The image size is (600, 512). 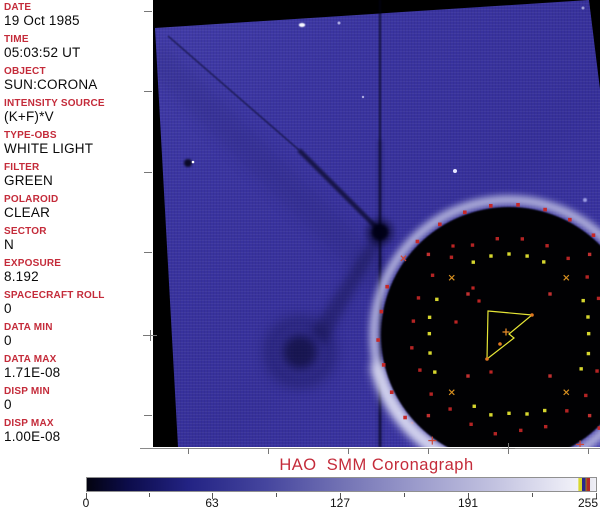 I want to click on metadata-field-date: DATE 19 Oct 1985, so click(x=77, y=18).